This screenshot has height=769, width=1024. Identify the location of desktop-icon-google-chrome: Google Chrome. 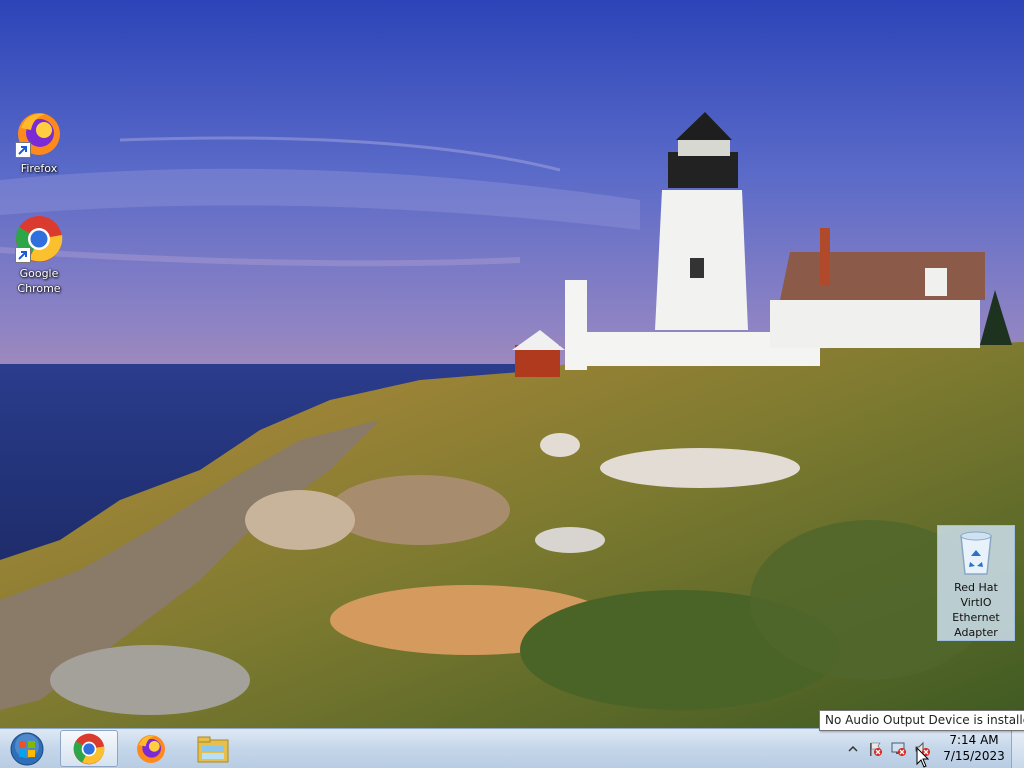
(39, 255).